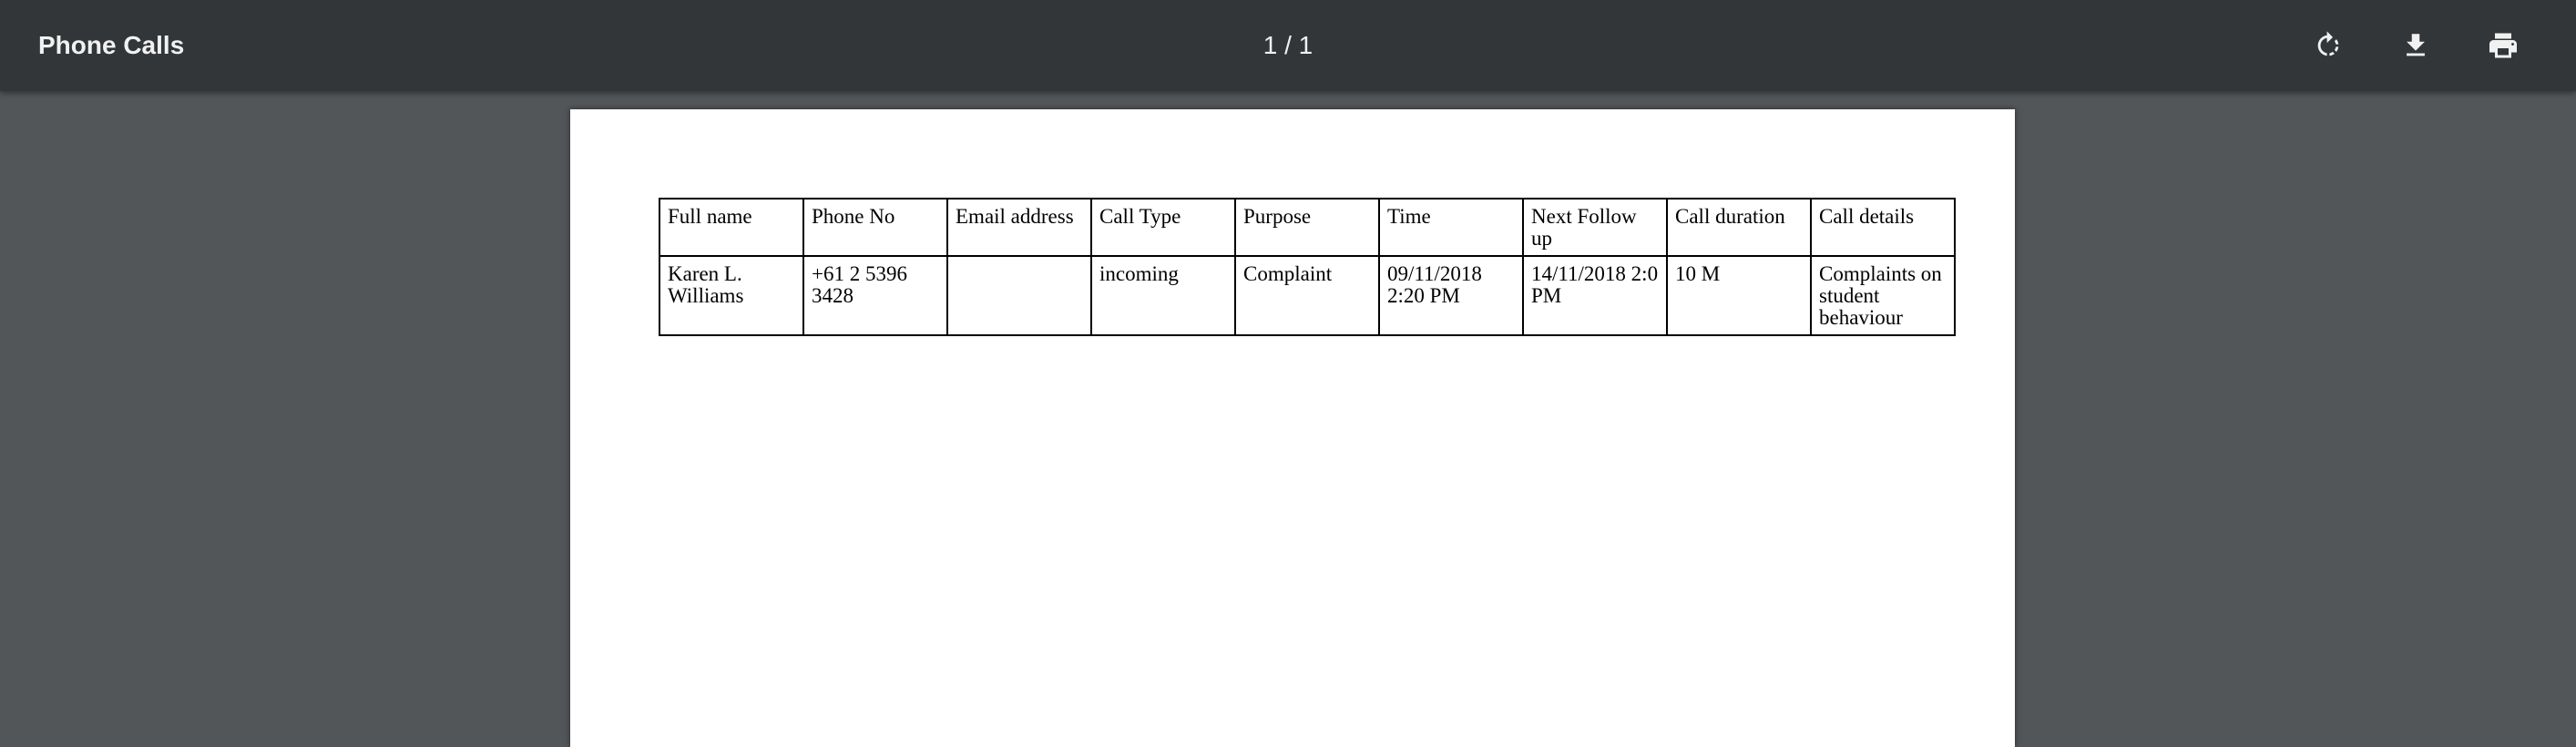 The width and height of the screenshot is (2576, 747). I want to click on print-icon, so click(2503, 46).